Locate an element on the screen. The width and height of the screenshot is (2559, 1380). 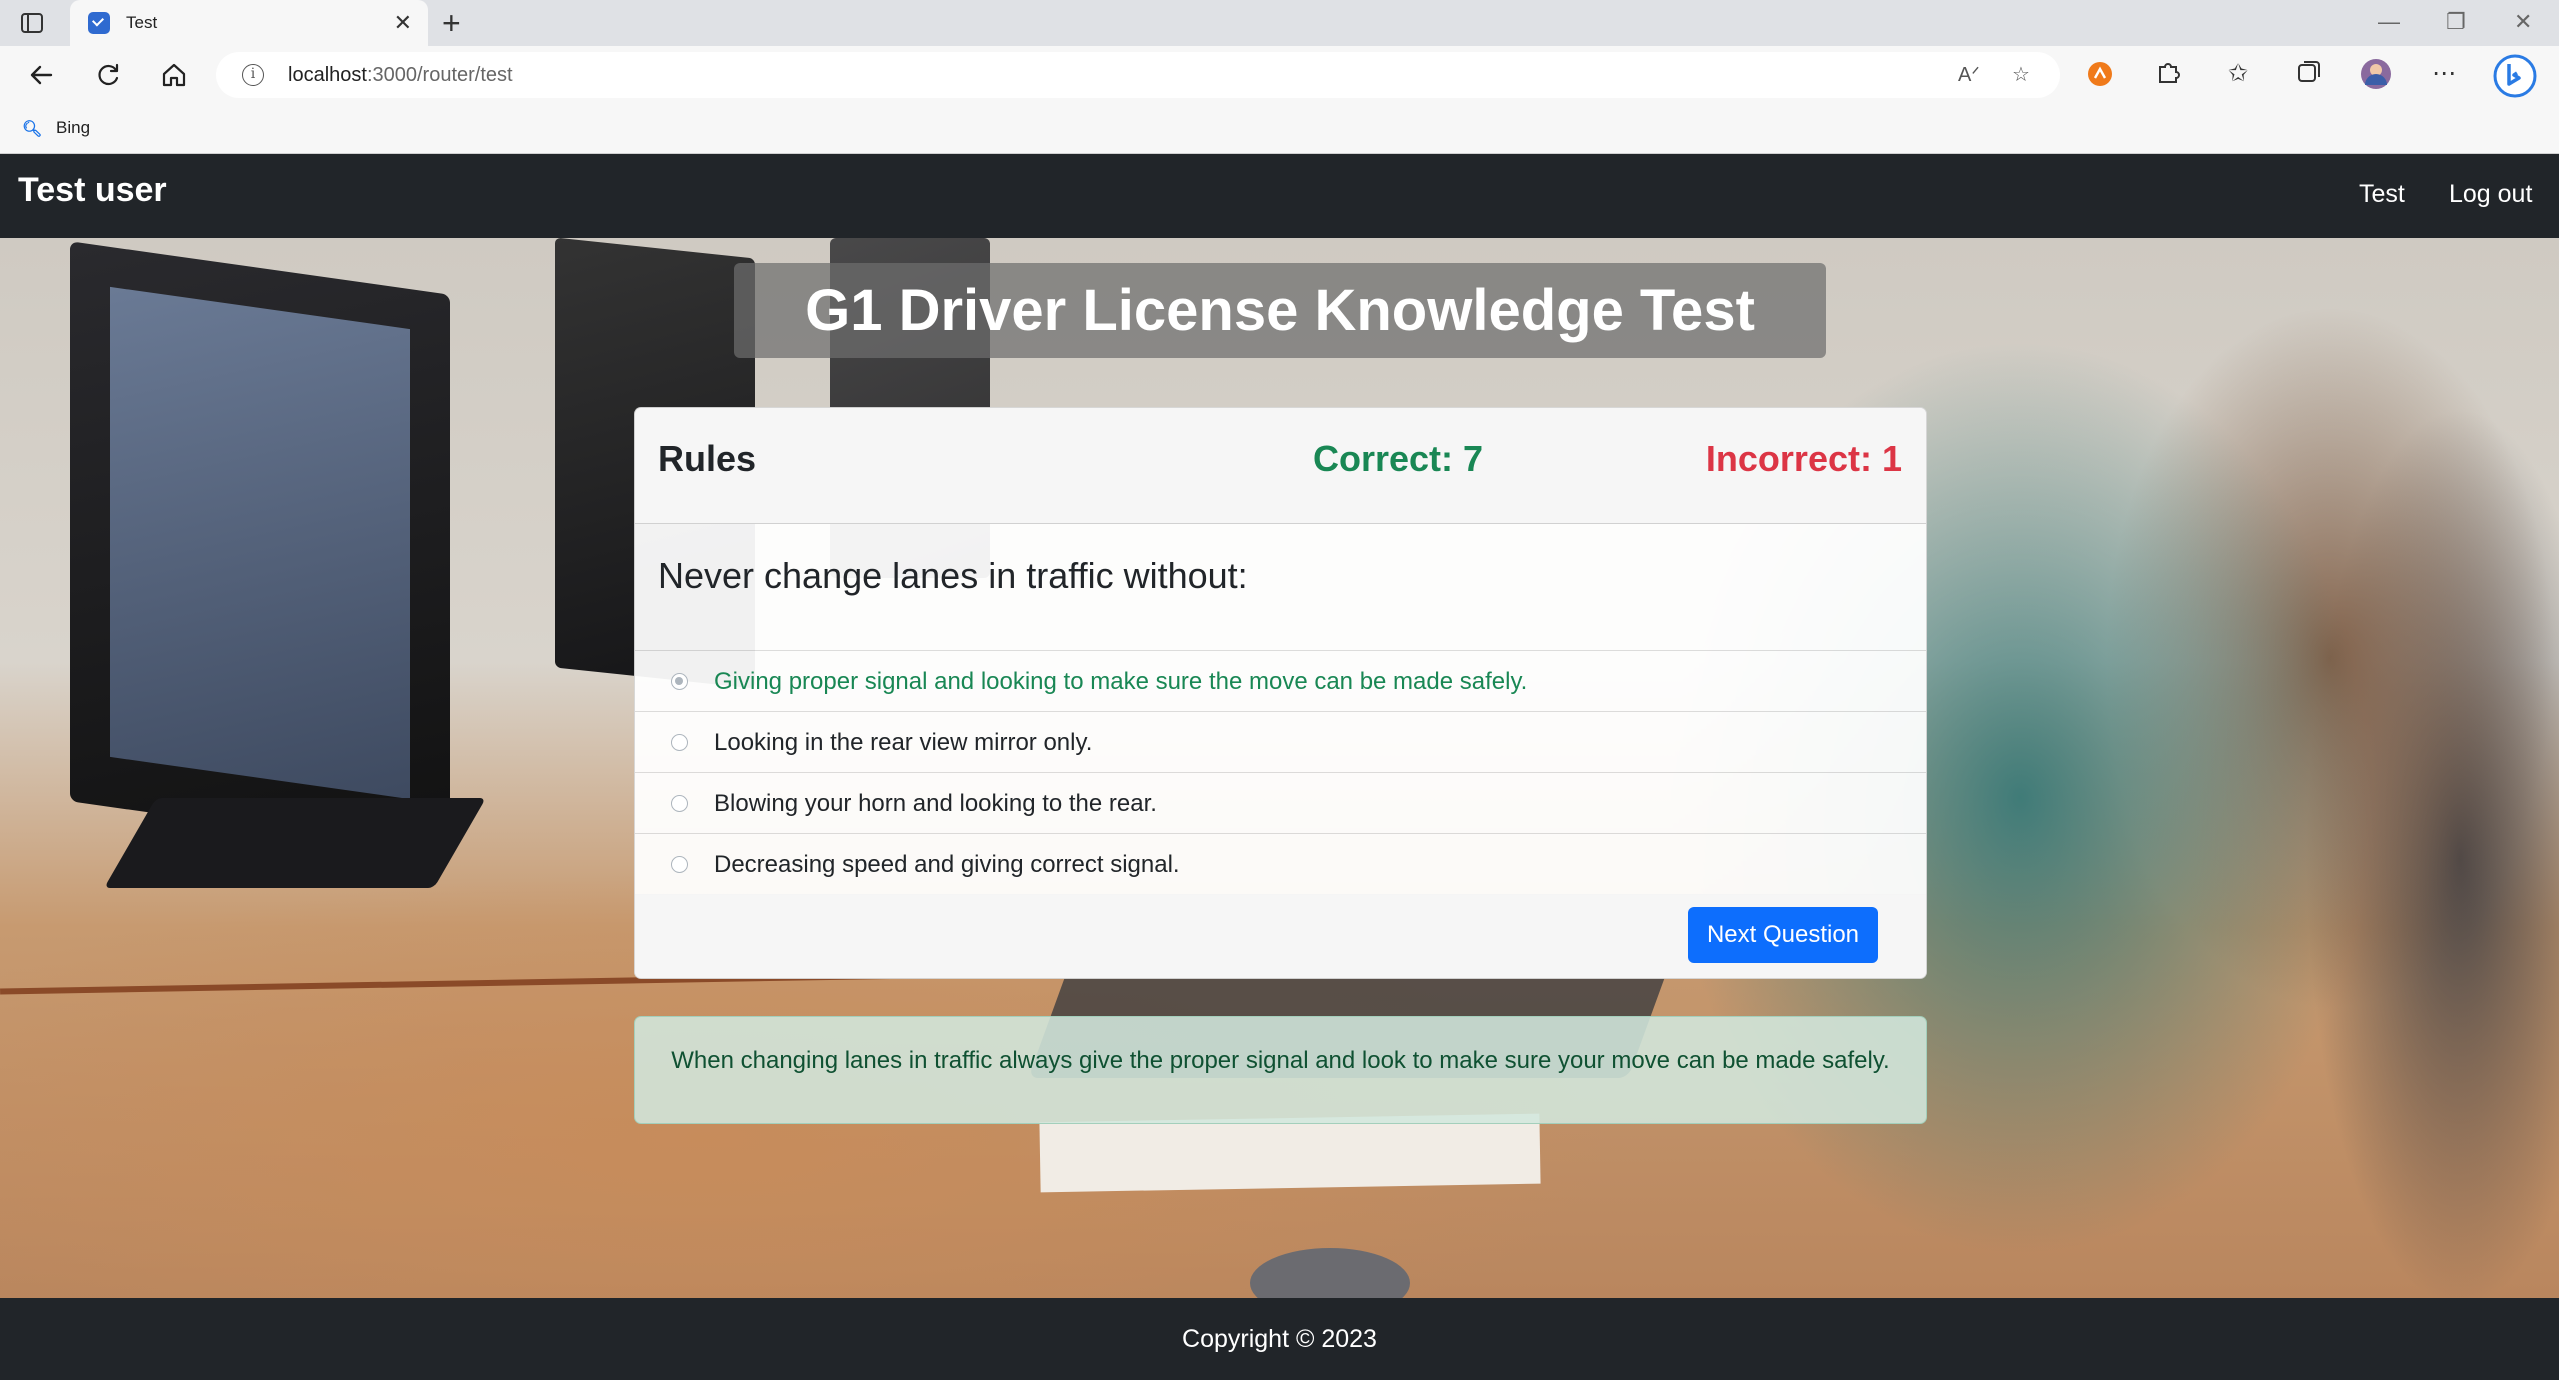
page-title: G1 Driver License Knowledge Test is located at coordinates (1280, 310).